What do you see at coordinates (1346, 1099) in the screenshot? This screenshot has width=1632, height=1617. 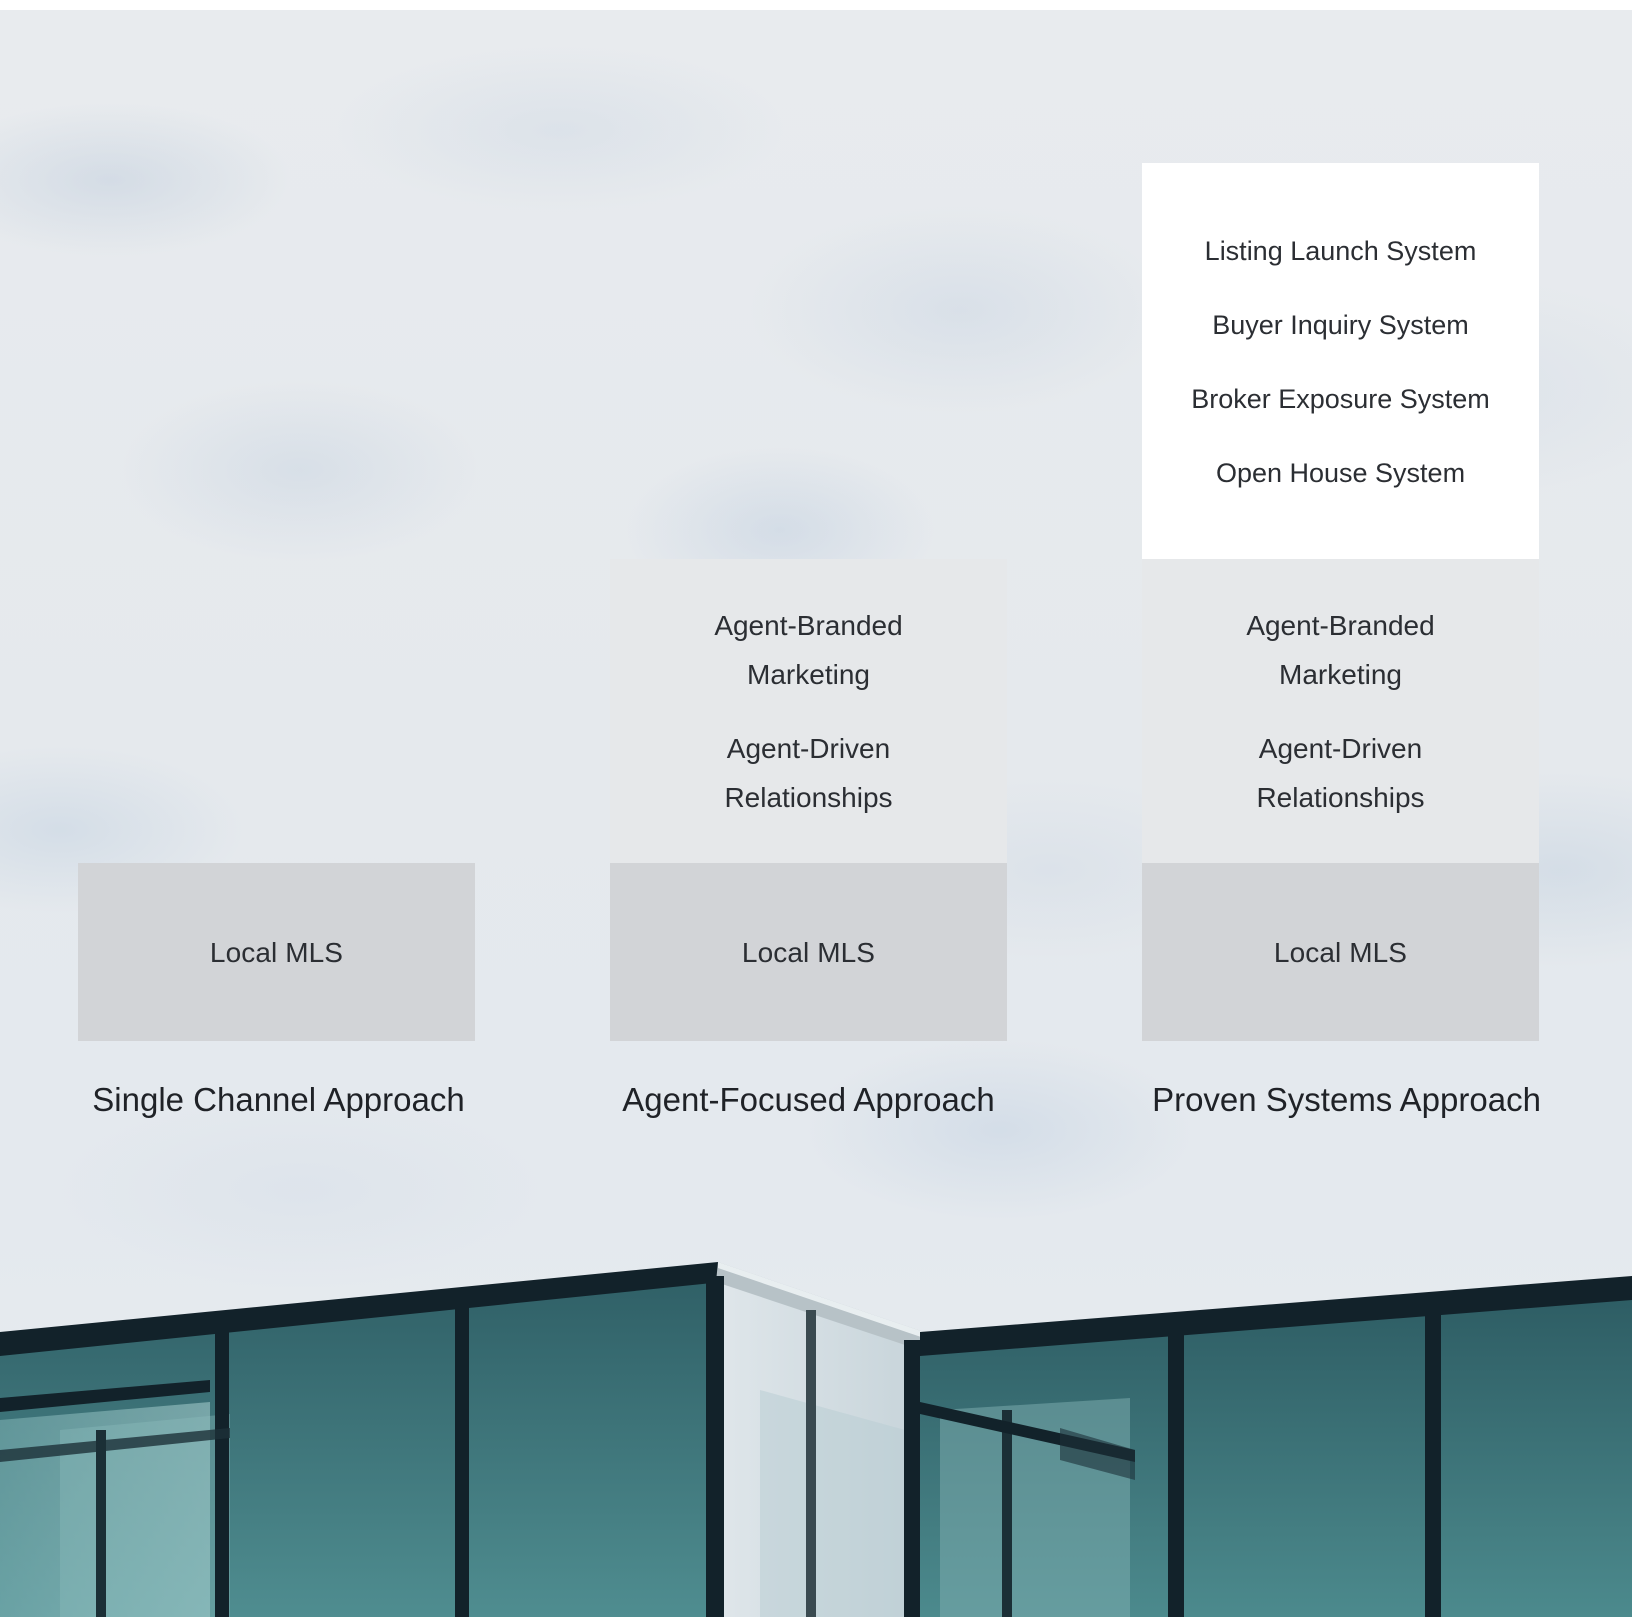 I see `approach-caption: Proven Systems Approach` at bounding box center [1346, 1099].